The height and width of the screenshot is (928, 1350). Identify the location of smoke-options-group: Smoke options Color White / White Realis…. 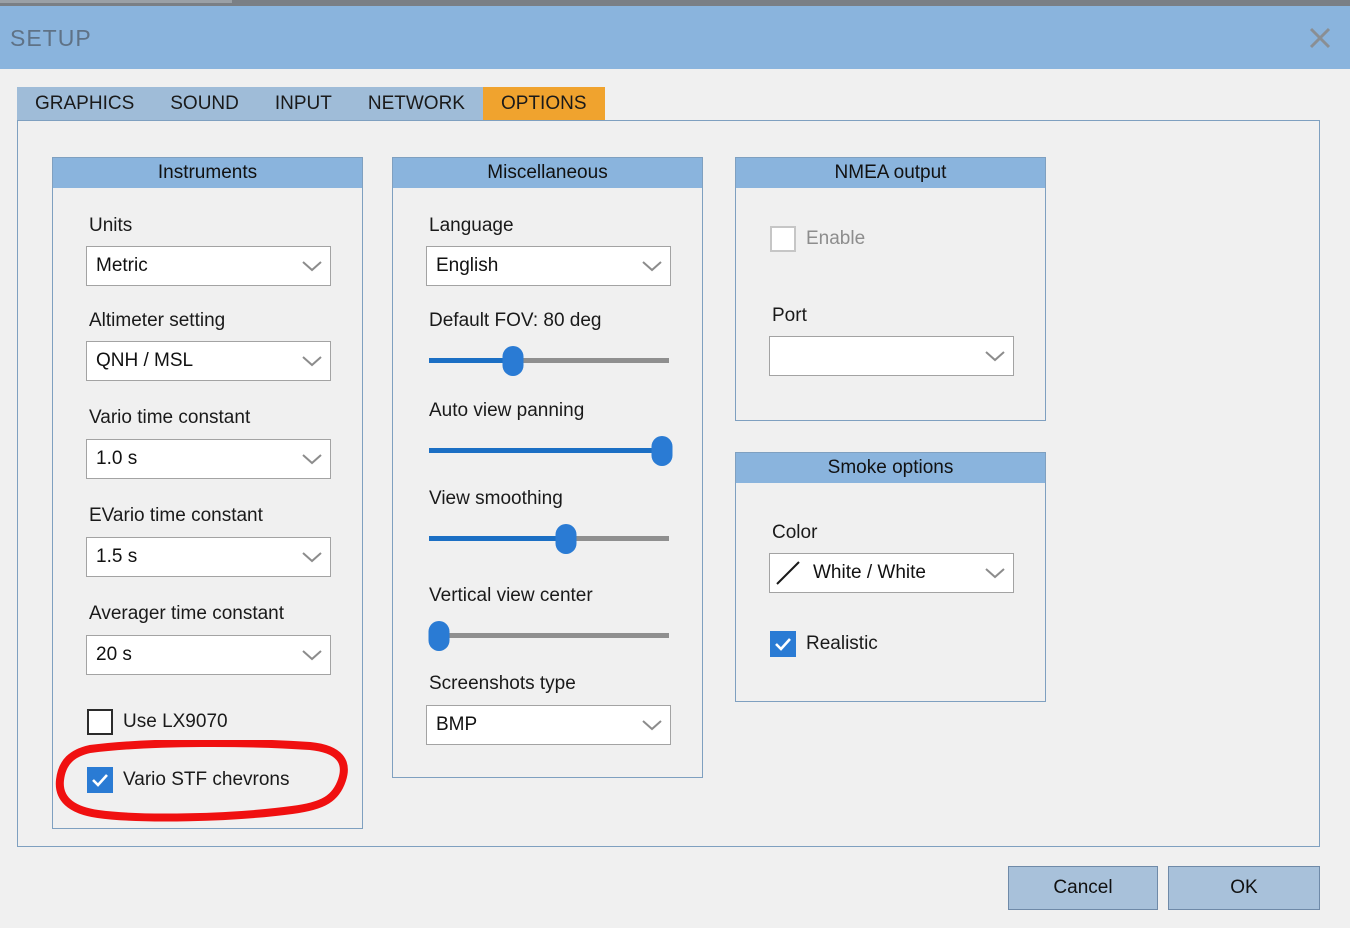
(890, 577).